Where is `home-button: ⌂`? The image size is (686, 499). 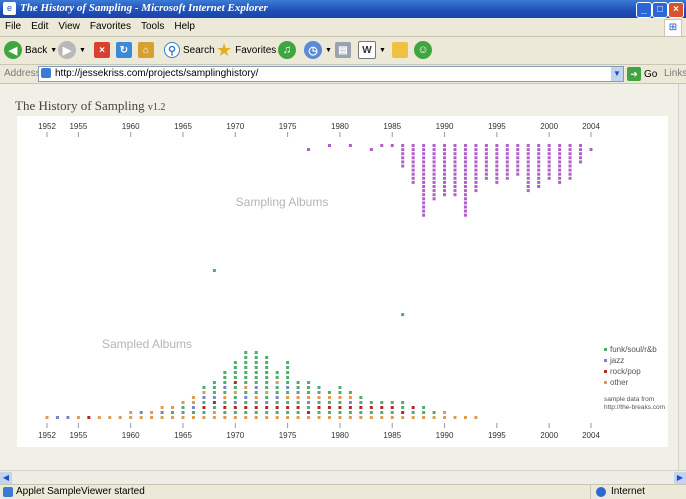 home-button: ⌂ is located at coordinates (146, 50).